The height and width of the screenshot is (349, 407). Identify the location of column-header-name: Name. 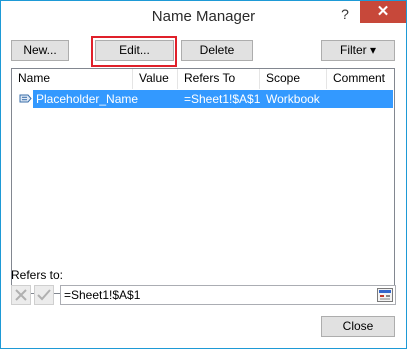
(72, 79).